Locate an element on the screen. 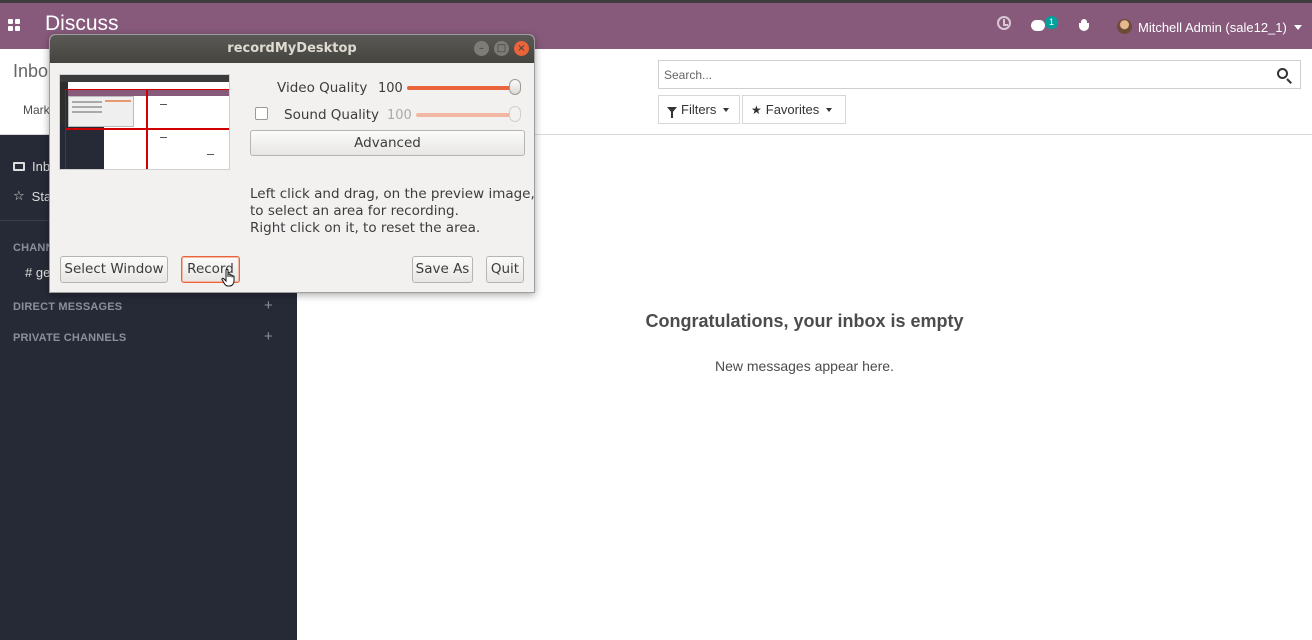 The image size is (1312, 640). window-title: recordMyDesktop is located at coordinates (292, 48).